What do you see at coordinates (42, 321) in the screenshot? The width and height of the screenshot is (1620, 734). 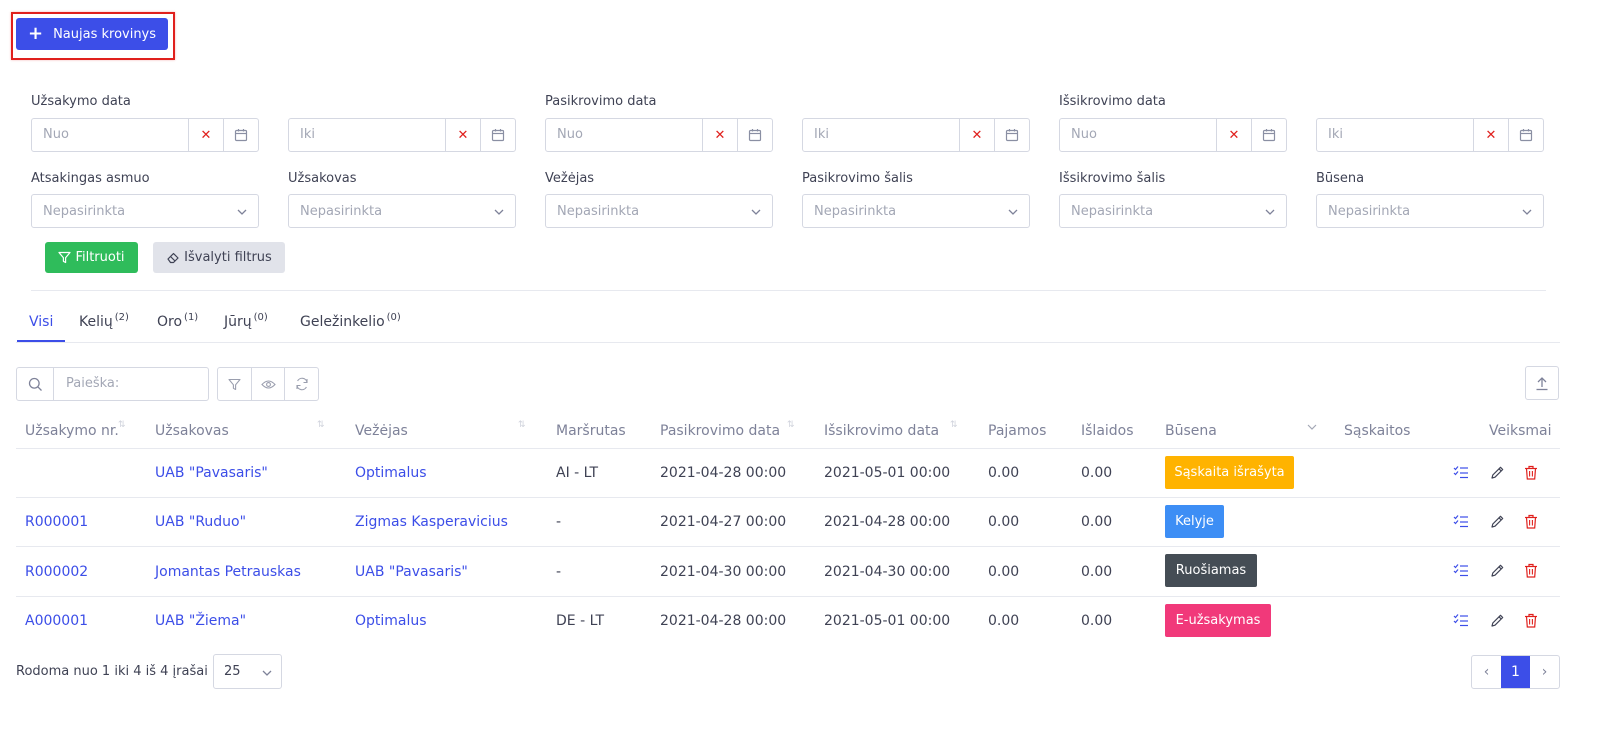 I see `tab-visi: Visi` at bounding box center [42, 321].